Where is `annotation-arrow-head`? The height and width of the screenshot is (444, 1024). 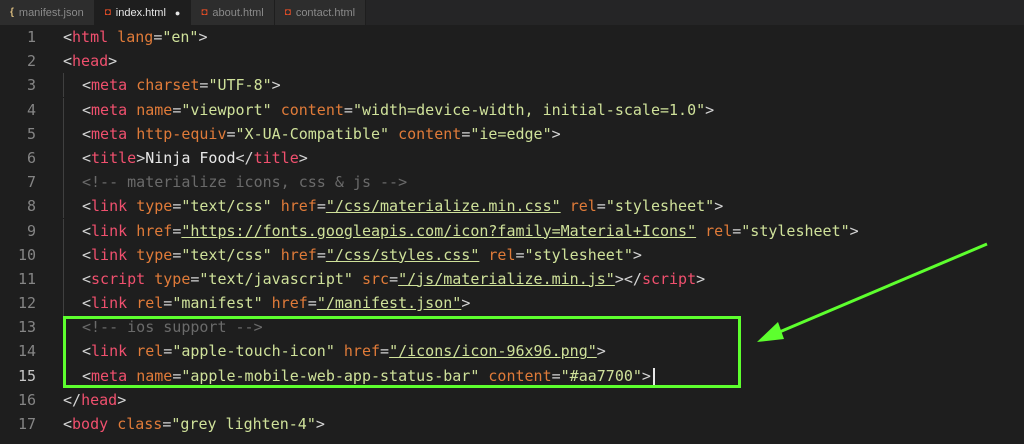 annotation-arrow-head is located at coordinates (770, 332).